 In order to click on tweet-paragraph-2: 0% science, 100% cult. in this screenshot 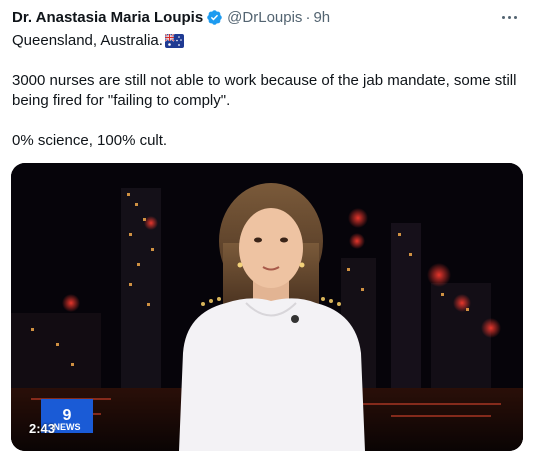, I will do `click(90, 140)`.